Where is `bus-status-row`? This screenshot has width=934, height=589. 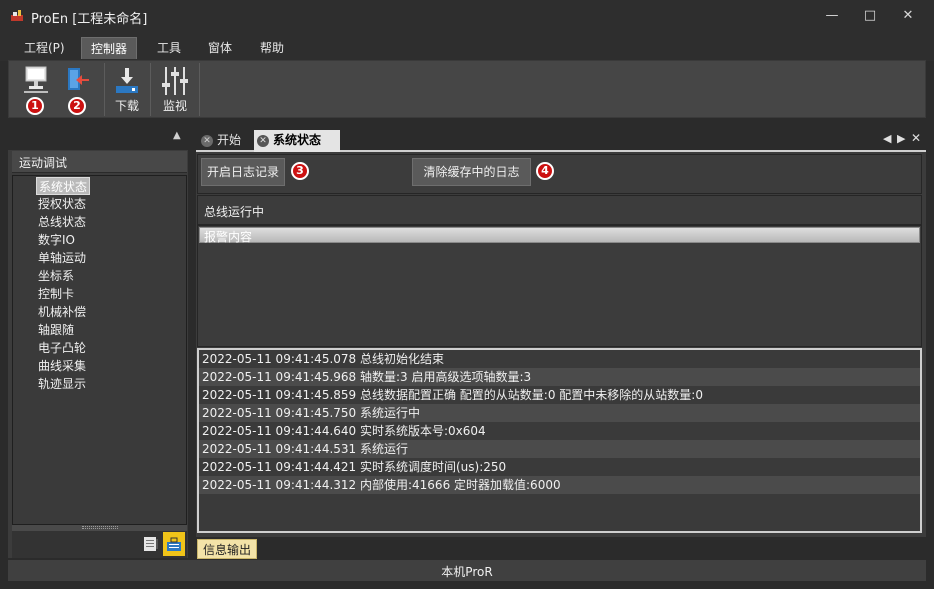 bus-status-row is located at coordinates (559, 210).